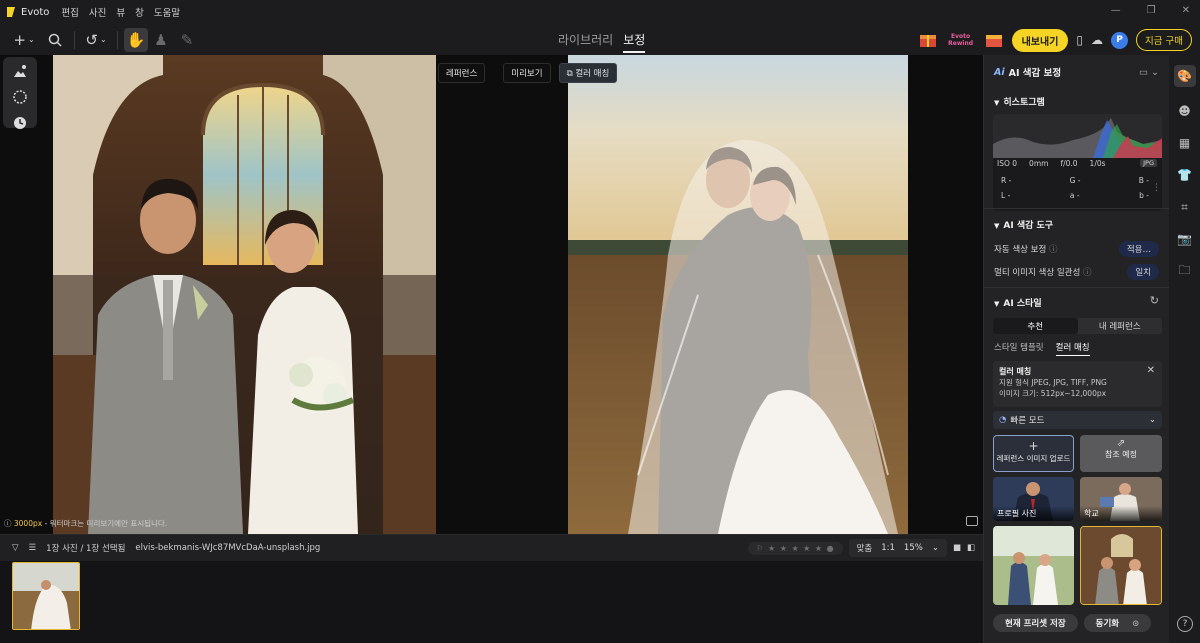 The width and height of the screenshot is (1200, 643). I want to click on wedding-church-card, so click(1121, 565).